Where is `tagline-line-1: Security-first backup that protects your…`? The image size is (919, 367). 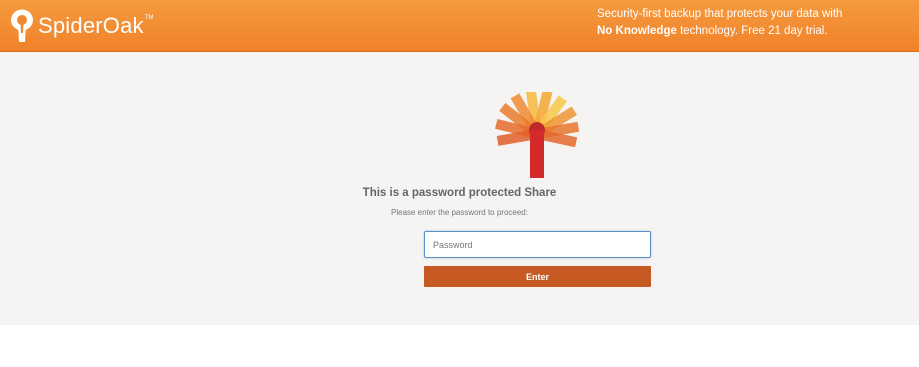
tagline-line-1: Security-first backup that protects your… is located at coordinates (720, 14).